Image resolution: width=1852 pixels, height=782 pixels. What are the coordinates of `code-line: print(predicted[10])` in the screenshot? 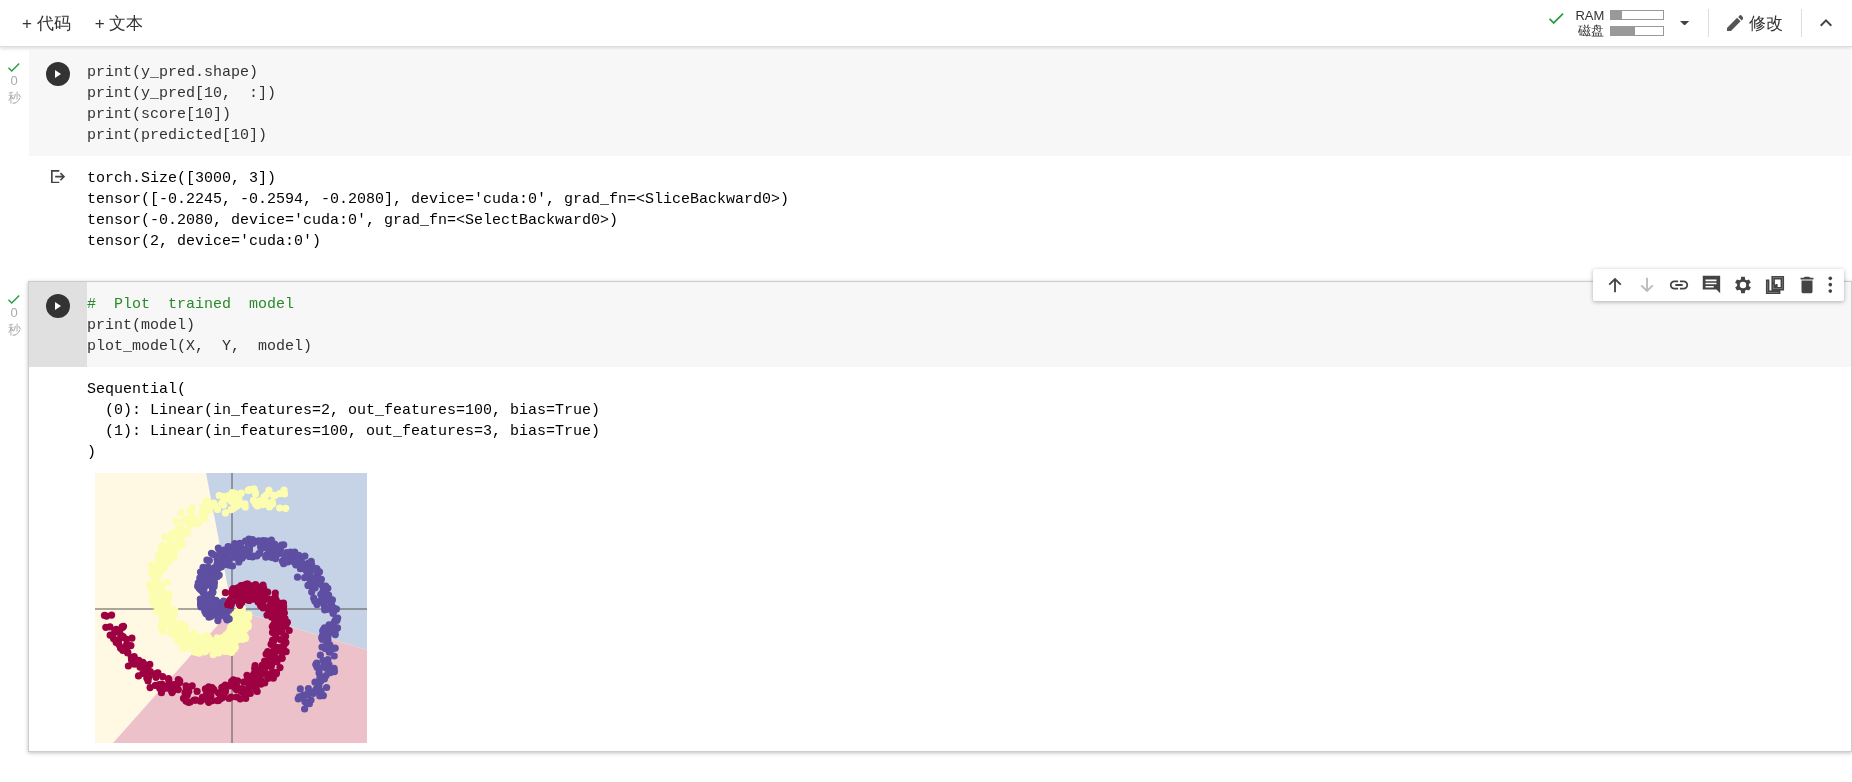 It's located at (178, 136).